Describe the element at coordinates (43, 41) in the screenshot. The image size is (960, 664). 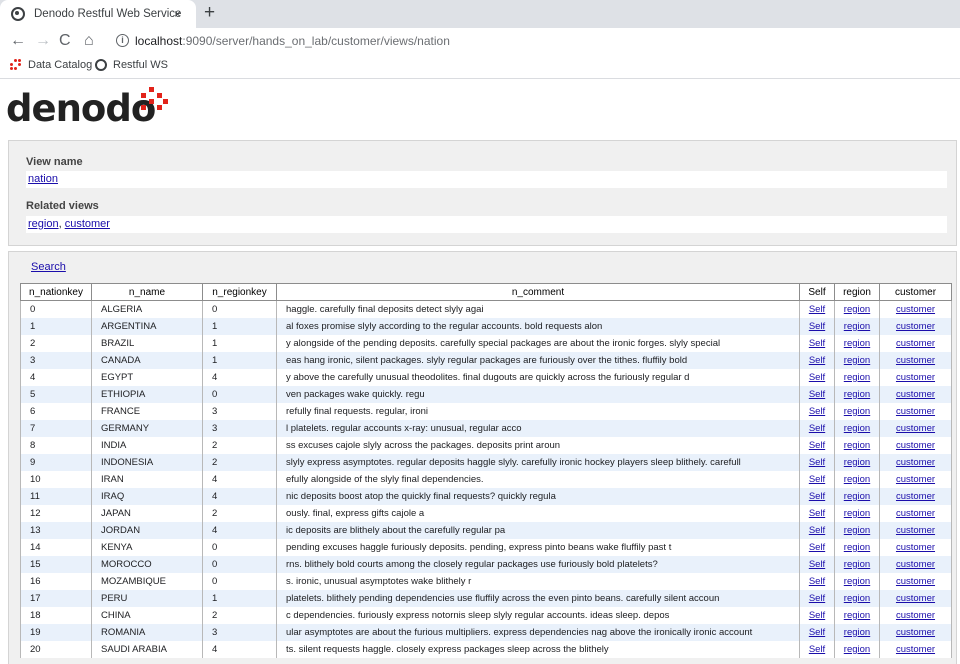
I see `forward-button: →` at that location.